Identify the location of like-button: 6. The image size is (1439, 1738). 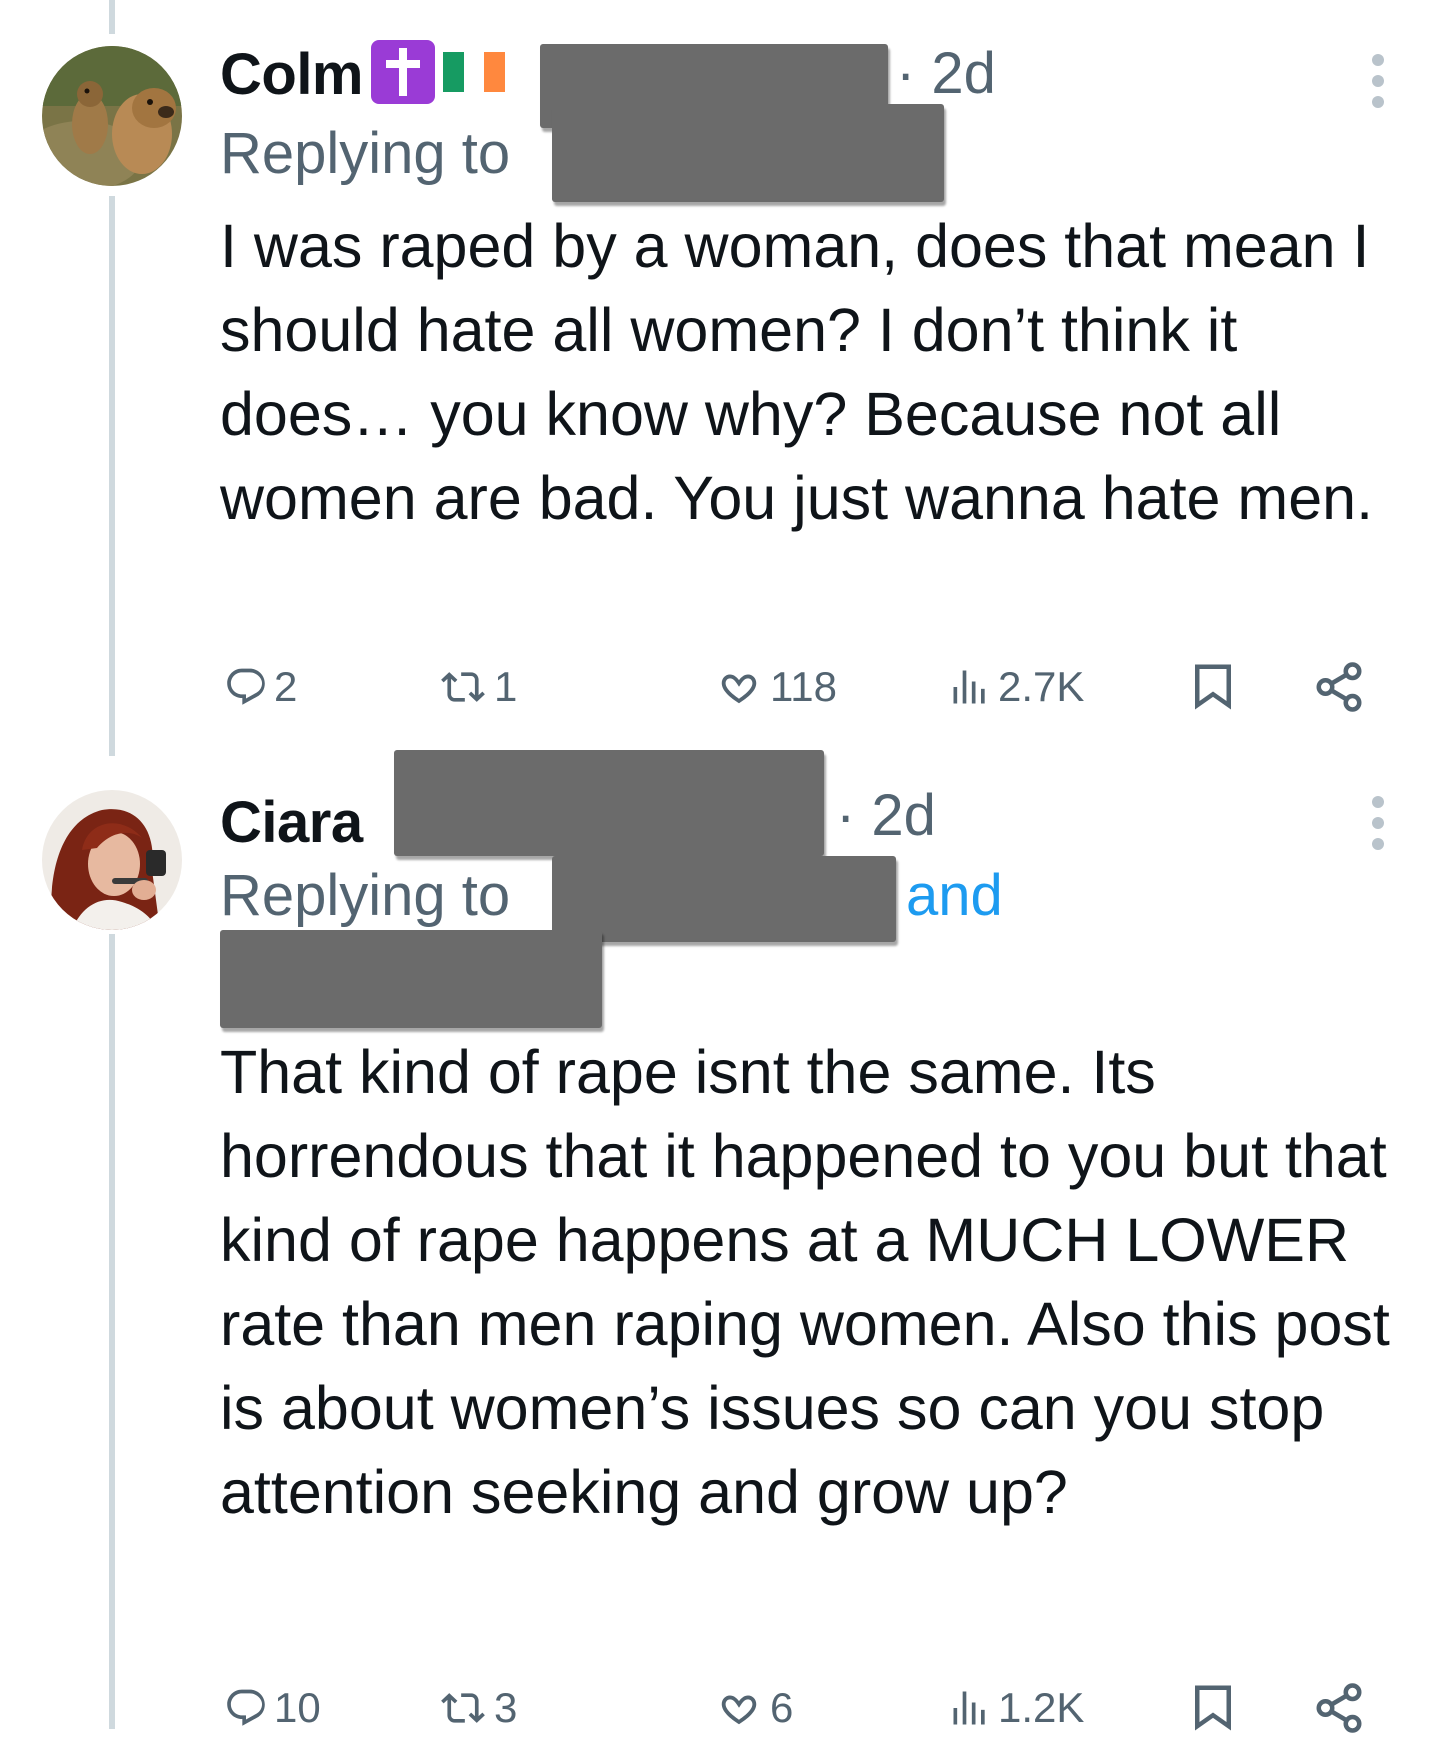
(753, 1708).